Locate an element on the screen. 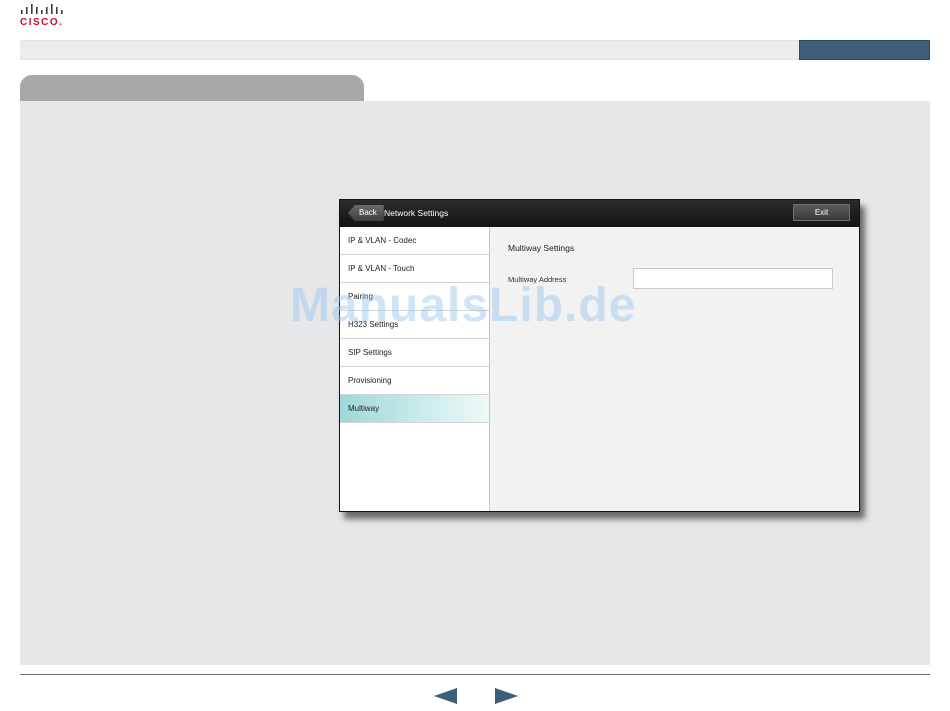  cisco-logo: CISCO. is located at coordinates (45, 17).